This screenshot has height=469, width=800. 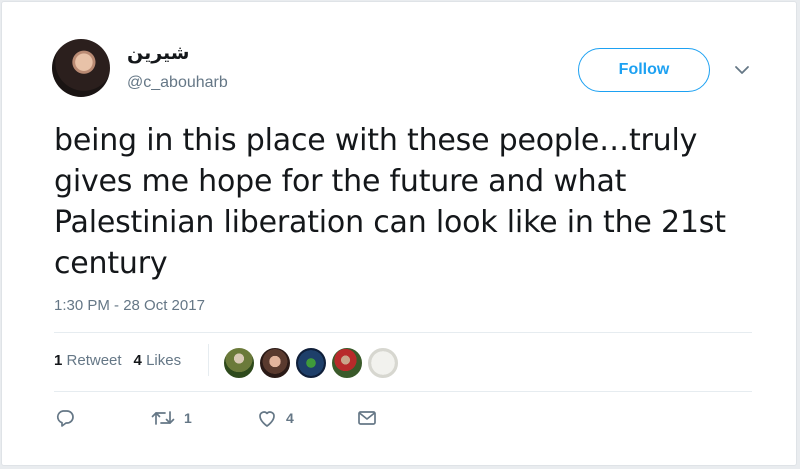 What do you see at coordinates (81, 68) in the screenshot?
I see `author-avatar` at bounding box center [81, 68].